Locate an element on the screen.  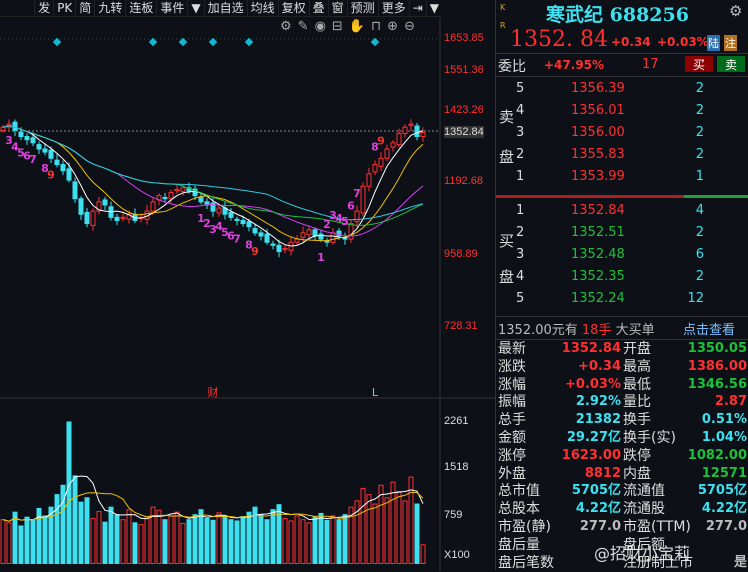
ask-row: 4 1356.01 2 is located at coordinates (622, 111).